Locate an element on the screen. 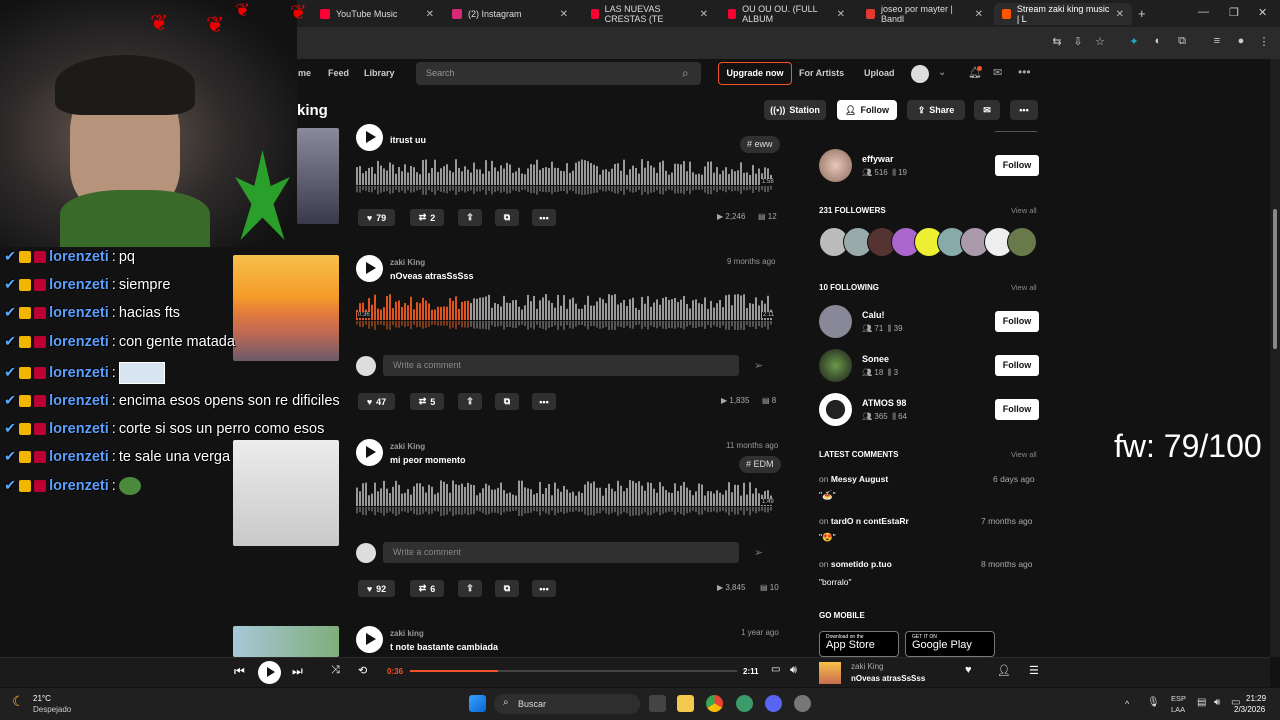  file-explorer-icon is located at coordinates (685, 703).